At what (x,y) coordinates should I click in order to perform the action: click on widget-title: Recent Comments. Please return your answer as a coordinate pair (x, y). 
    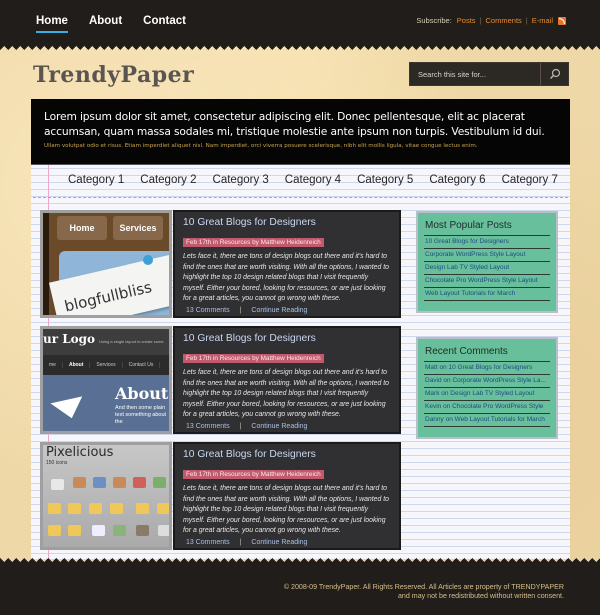
    Looking at the image, I should click on (466, 351).